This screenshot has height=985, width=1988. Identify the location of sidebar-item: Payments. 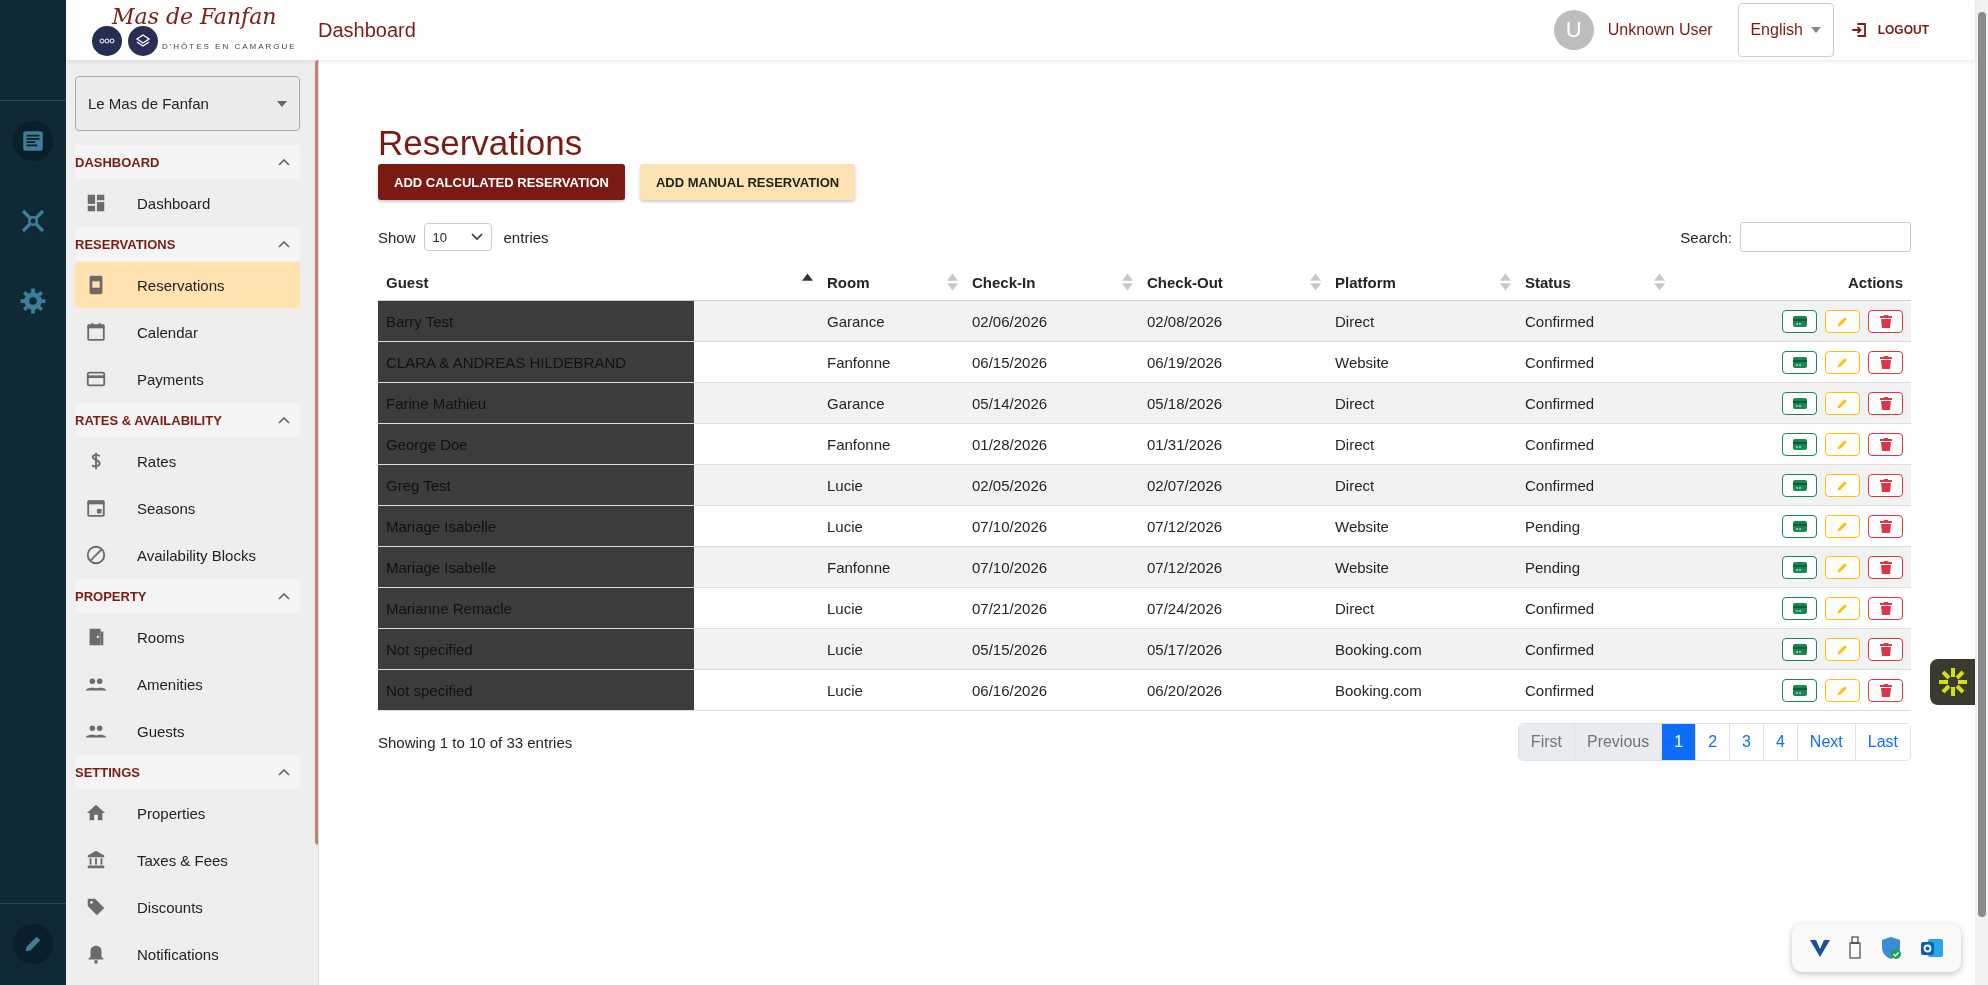
(187, 379).